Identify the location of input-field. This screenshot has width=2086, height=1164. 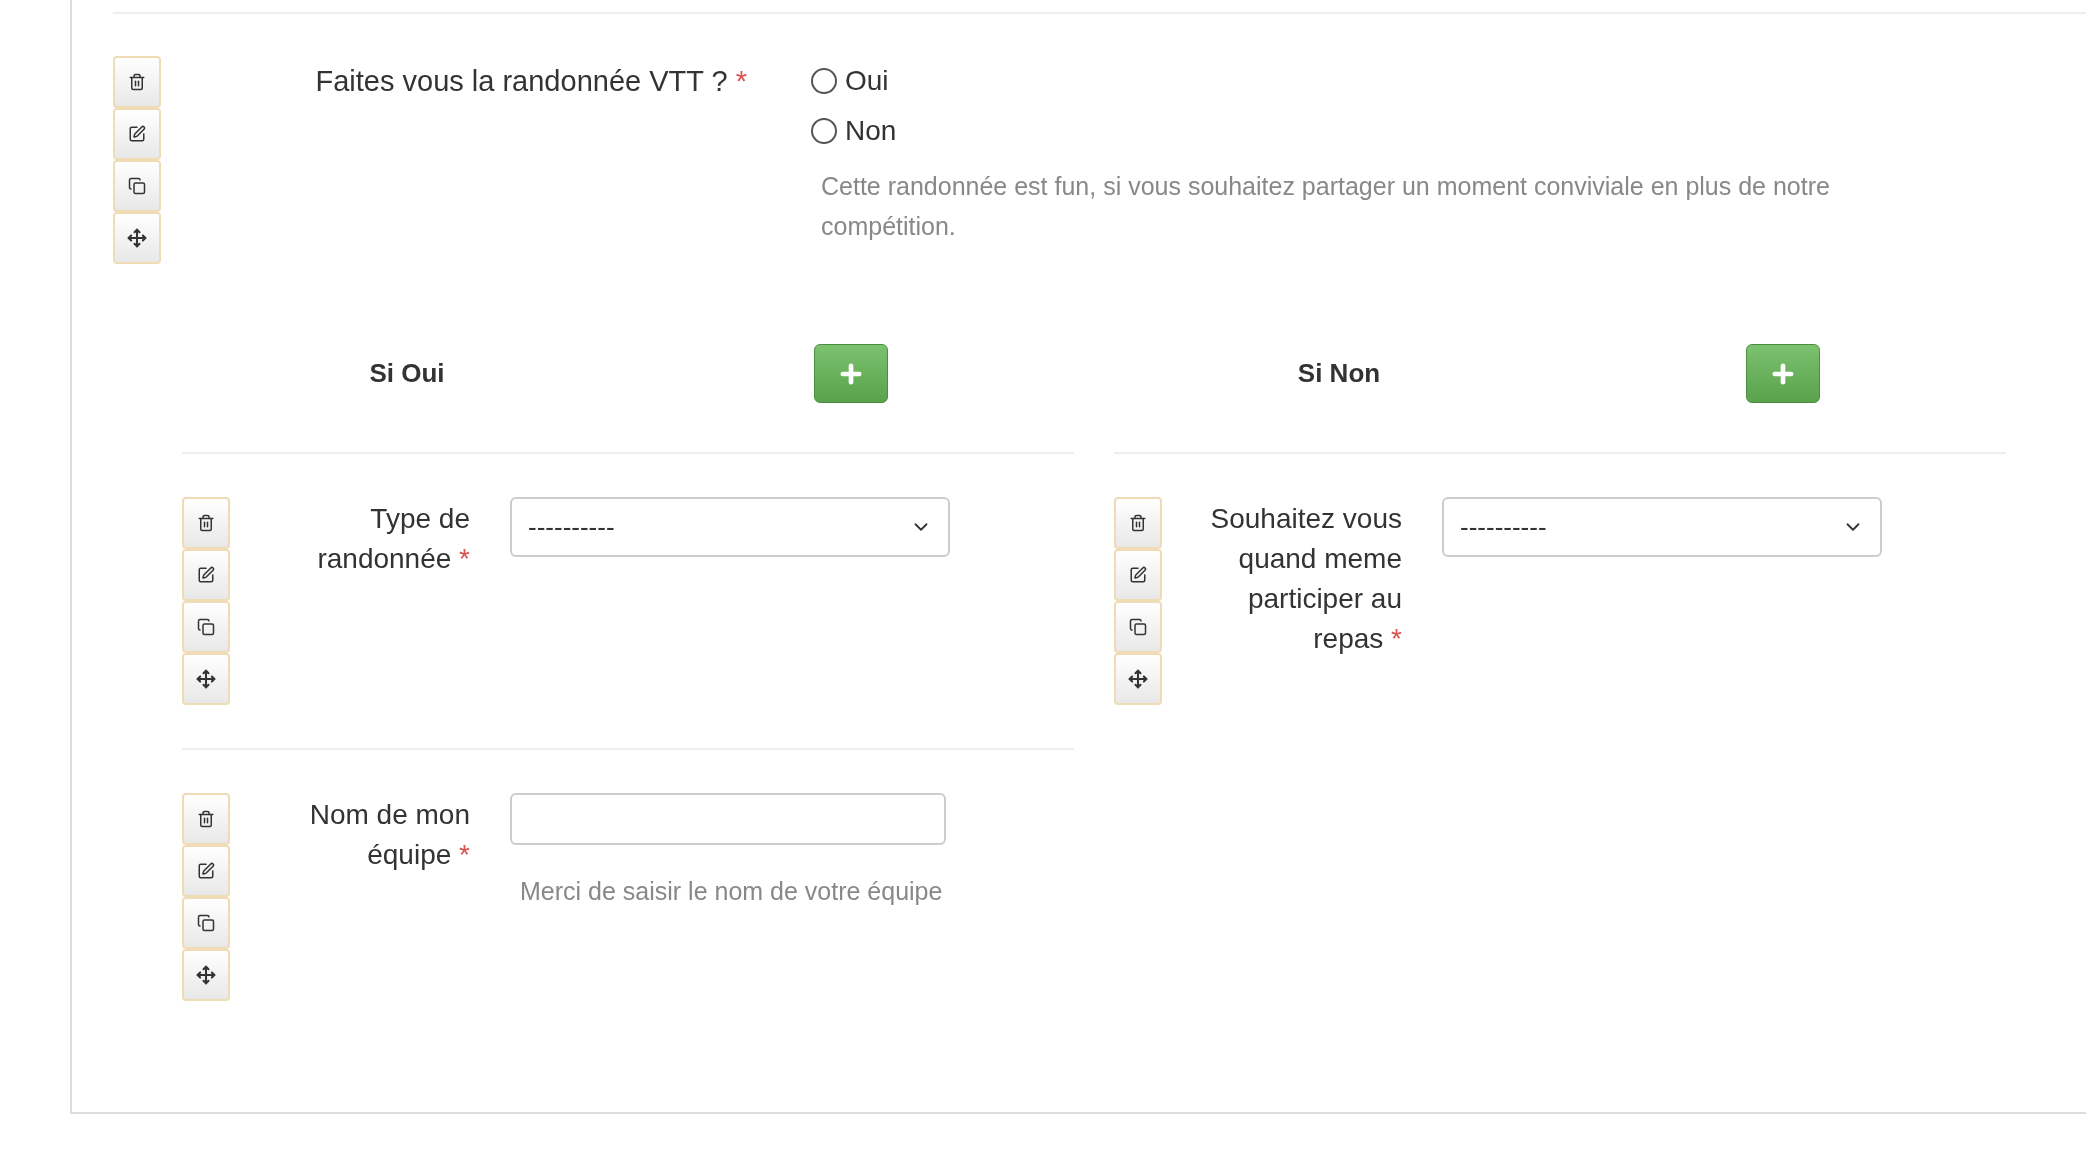
(728, 819).